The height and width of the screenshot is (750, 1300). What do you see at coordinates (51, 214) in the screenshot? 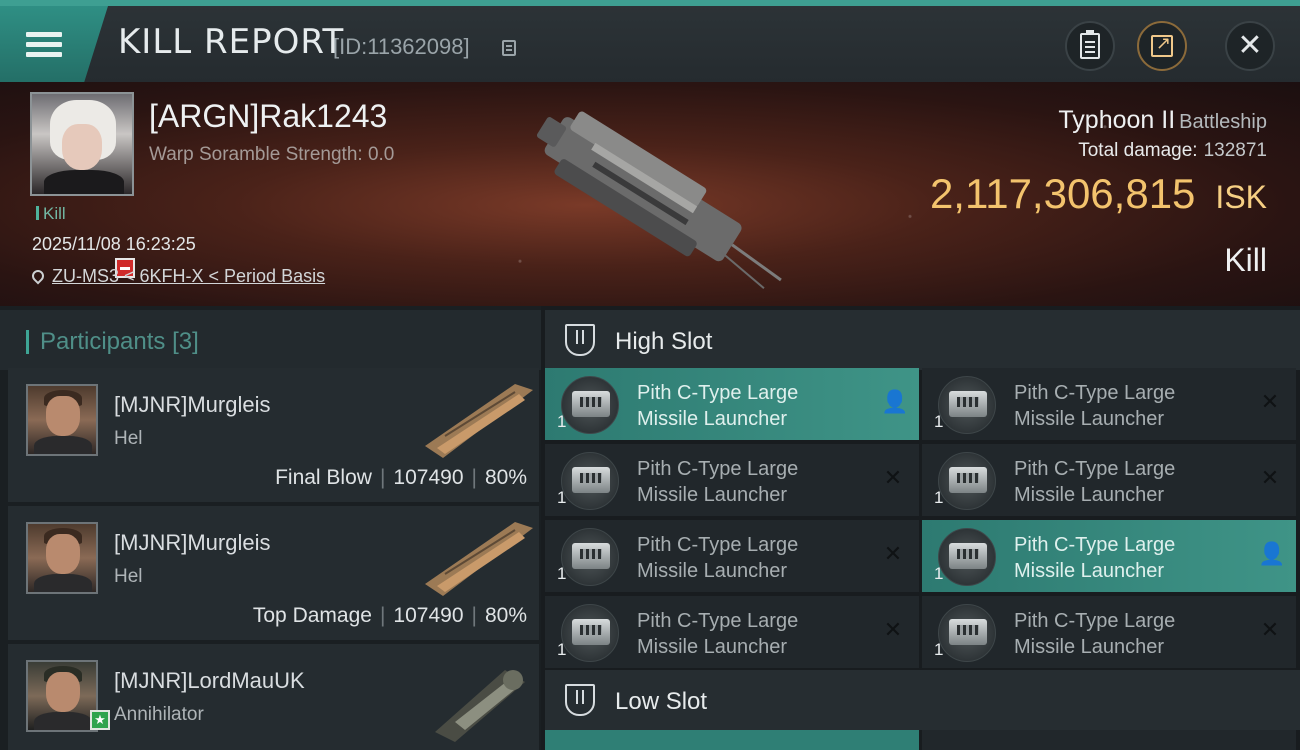
I see `kill-tag: Kill` at bounding box center [51, 214].